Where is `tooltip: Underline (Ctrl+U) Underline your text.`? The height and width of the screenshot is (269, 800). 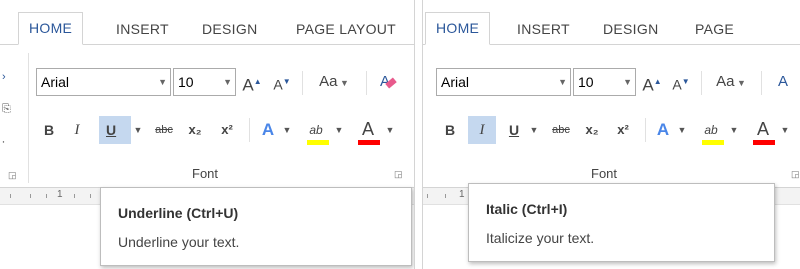 tooltip: Underline (Ctrl+U) Underline your text. is located at coordinates (256, 226).